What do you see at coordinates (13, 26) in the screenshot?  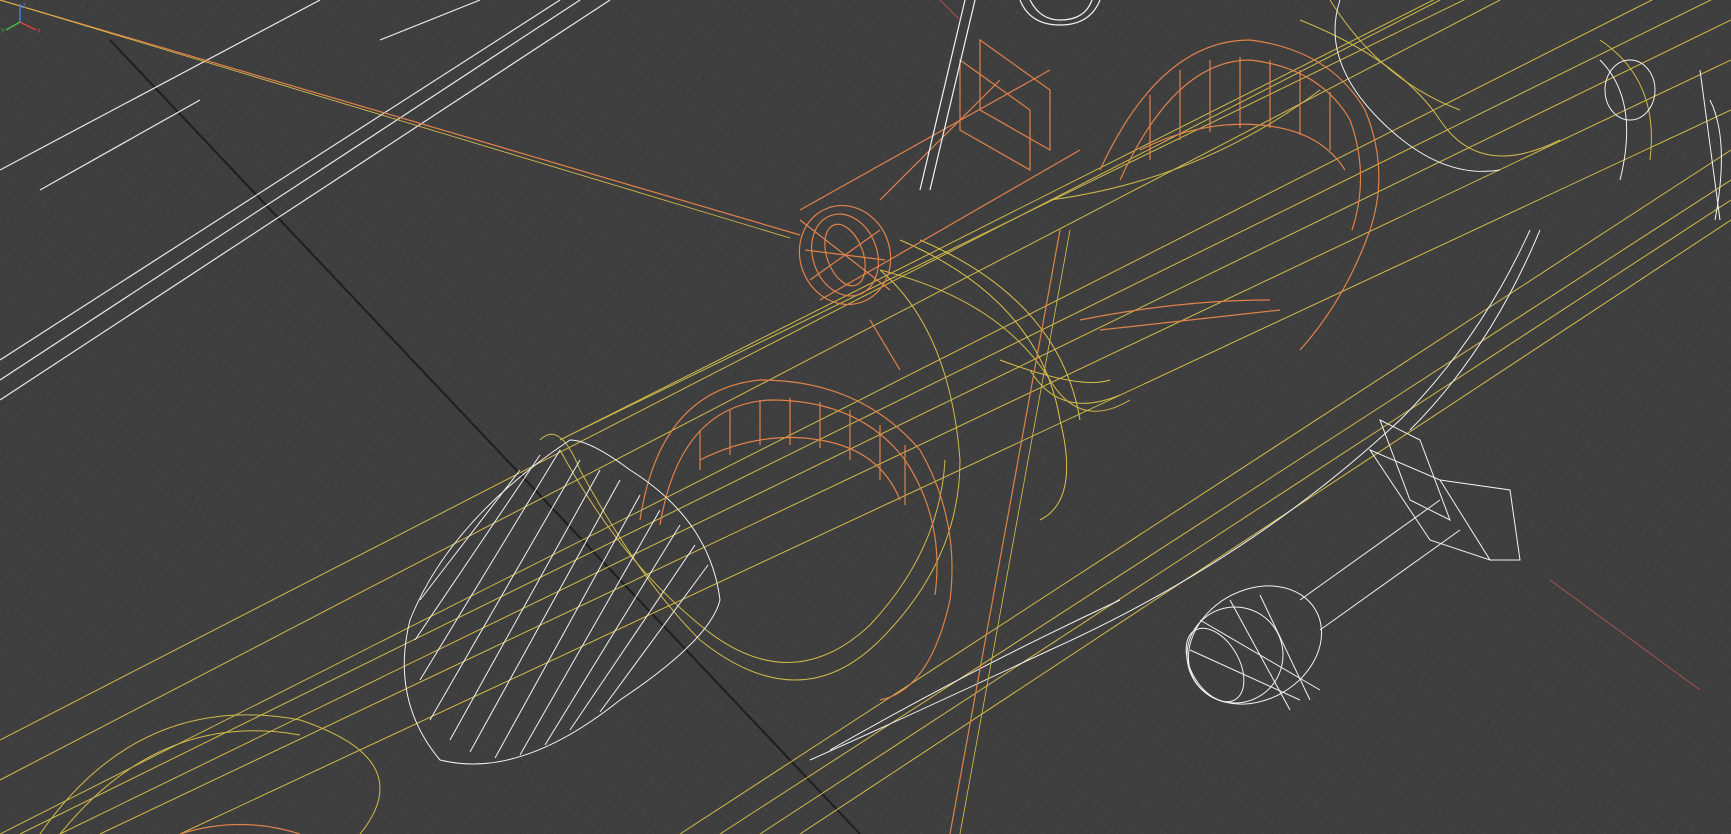 I see `y-axis-line` at bounding box center [13, 26].